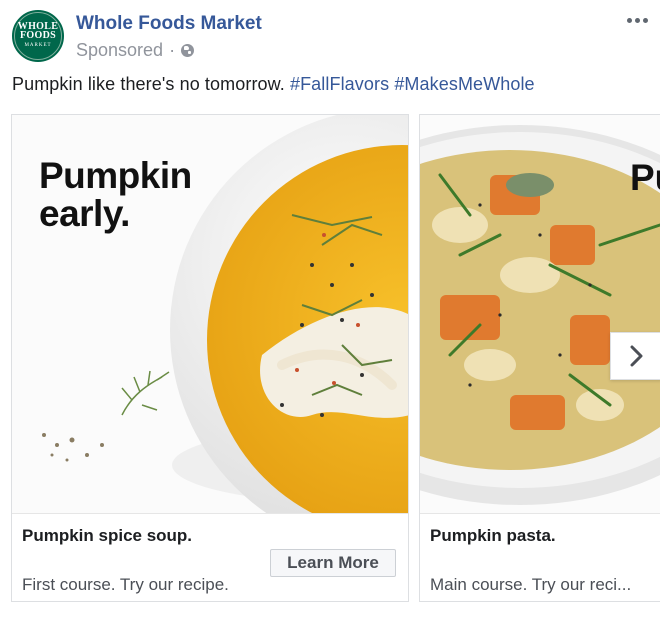  I want to click on hashtag-link: #FallFlavors, so click(339, 84).